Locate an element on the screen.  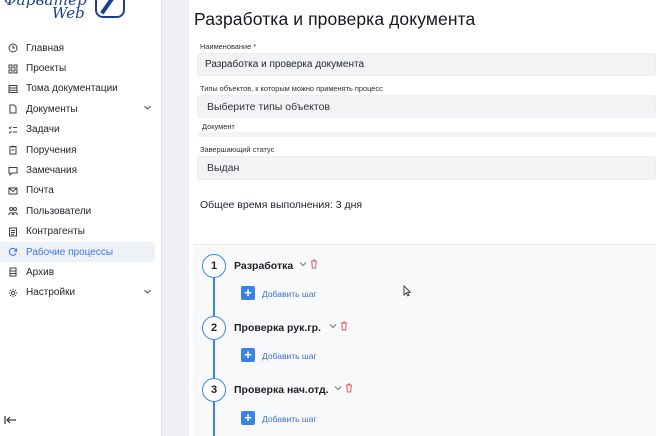
sidebar-item-label: Проекты is located at coordinates (46, 69).